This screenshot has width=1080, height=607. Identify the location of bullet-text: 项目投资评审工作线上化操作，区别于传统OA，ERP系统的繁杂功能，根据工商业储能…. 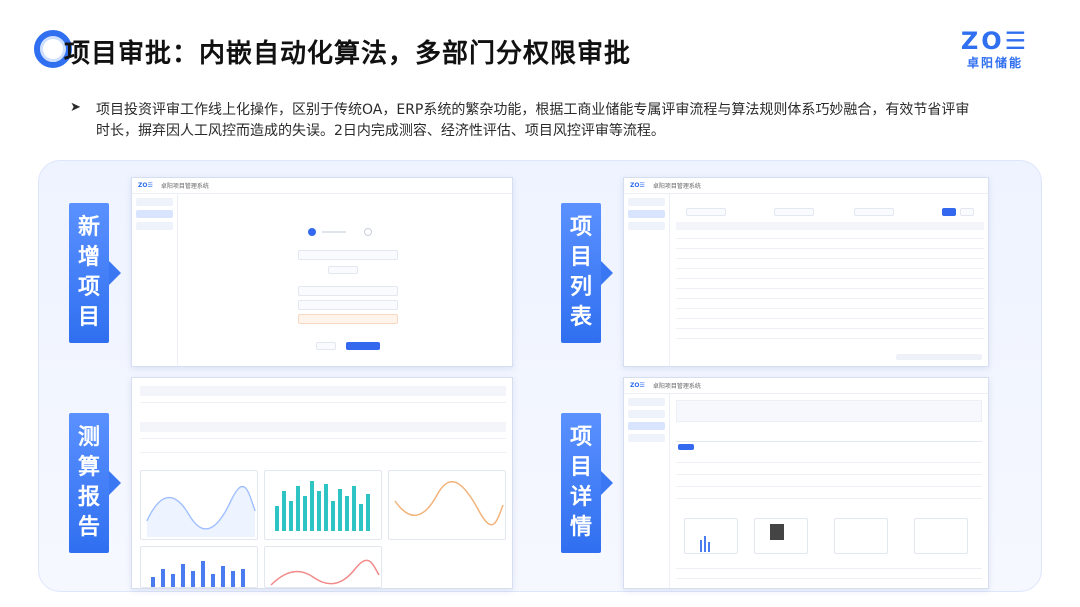
(533, 120).